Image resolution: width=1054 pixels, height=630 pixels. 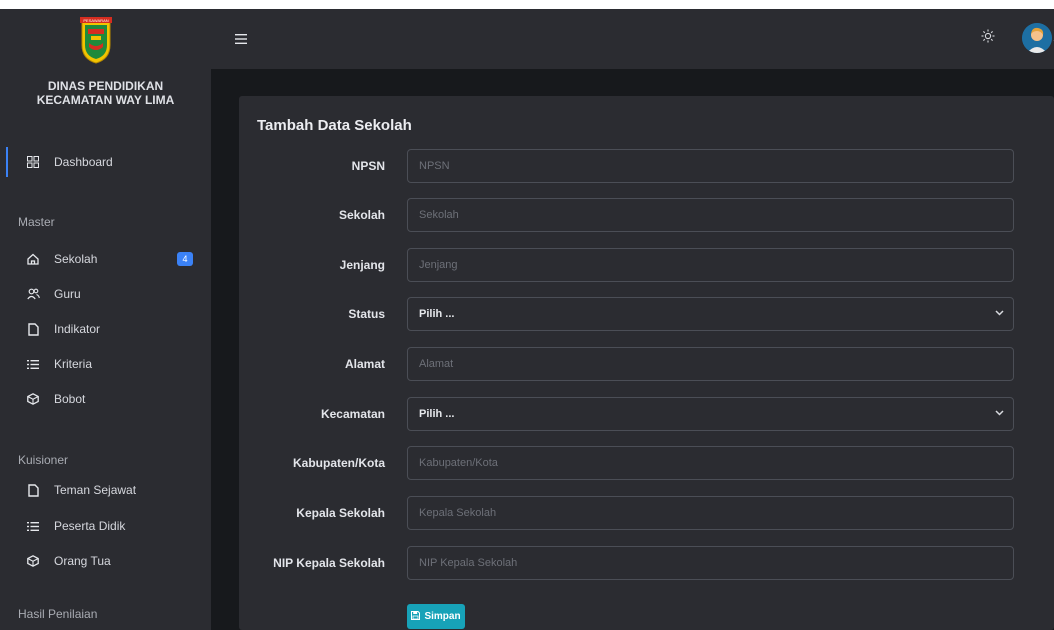 What do you see at coordinates (43, 460) in the screenshot?
I see `section-kuisioner: Kuisioner` at bounding box center [43, 460].